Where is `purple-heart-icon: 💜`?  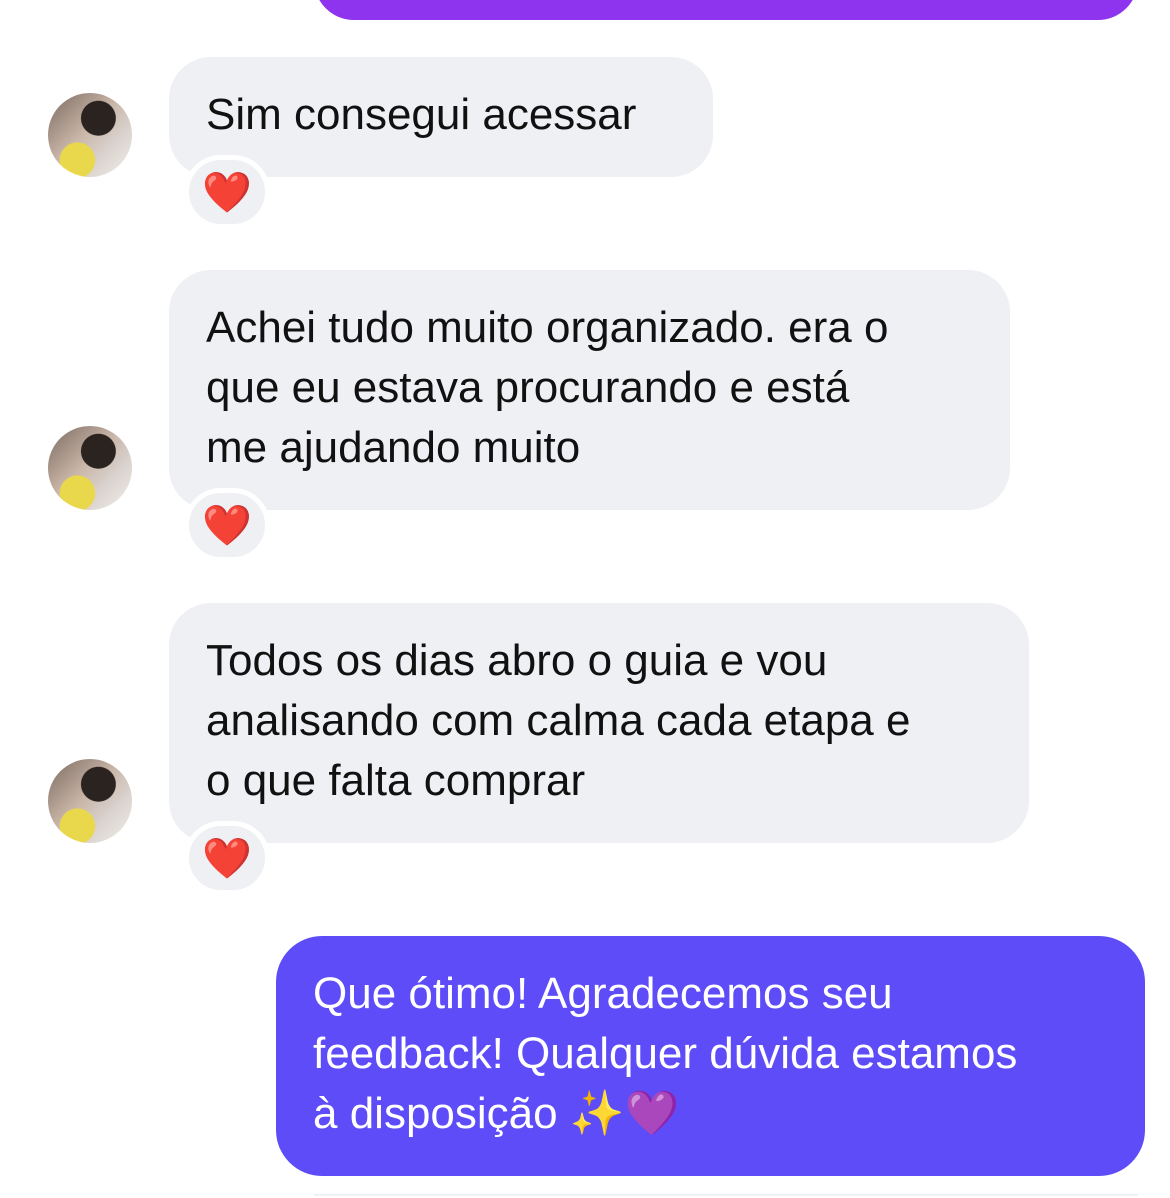
purple-heart-icon: 💜 is located at coordinates (652, 1113).